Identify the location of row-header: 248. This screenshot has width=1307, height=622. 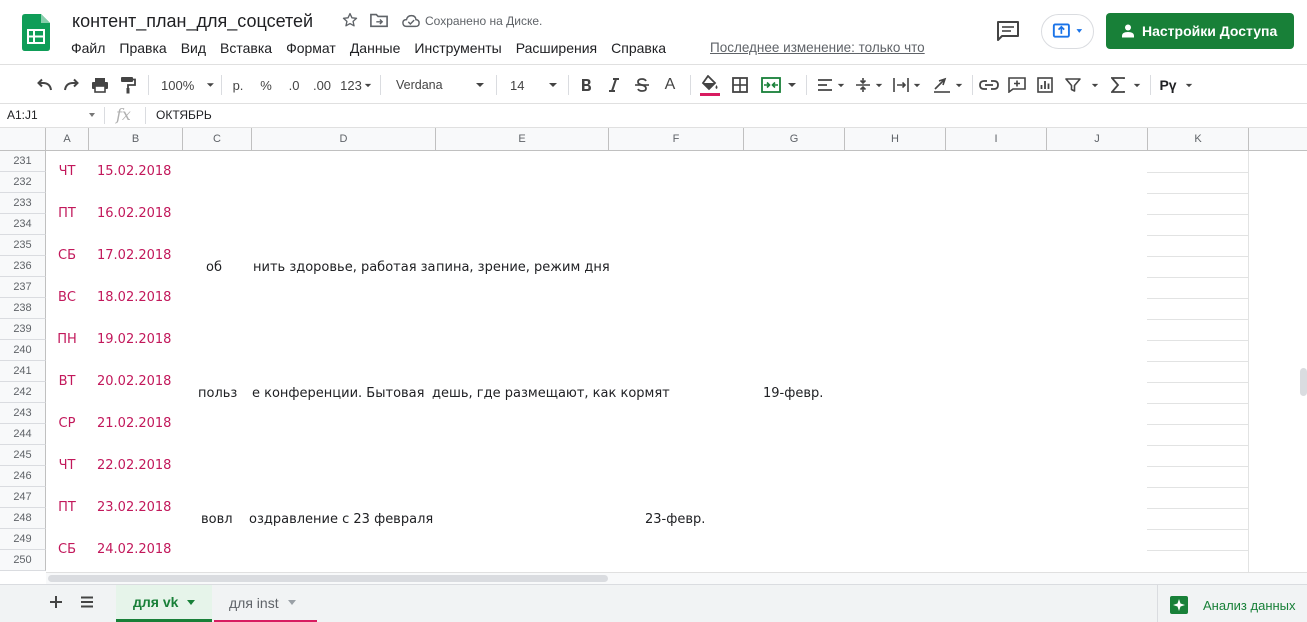
(23, 518).